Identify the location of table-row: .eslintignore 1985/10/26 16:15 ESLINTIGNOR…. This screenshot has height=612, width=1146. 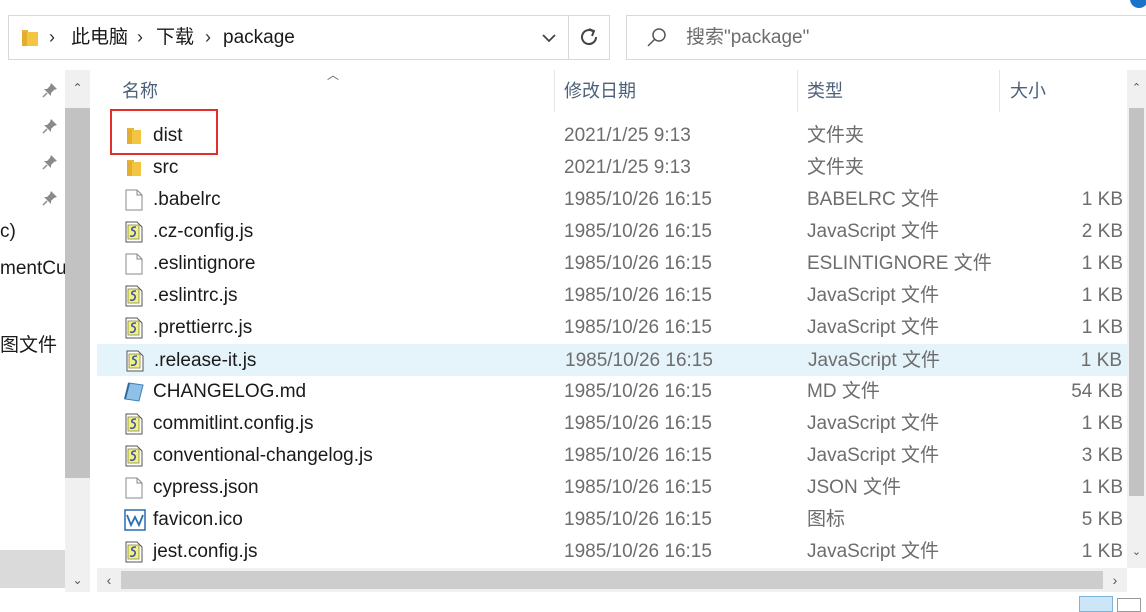
(612, 264).